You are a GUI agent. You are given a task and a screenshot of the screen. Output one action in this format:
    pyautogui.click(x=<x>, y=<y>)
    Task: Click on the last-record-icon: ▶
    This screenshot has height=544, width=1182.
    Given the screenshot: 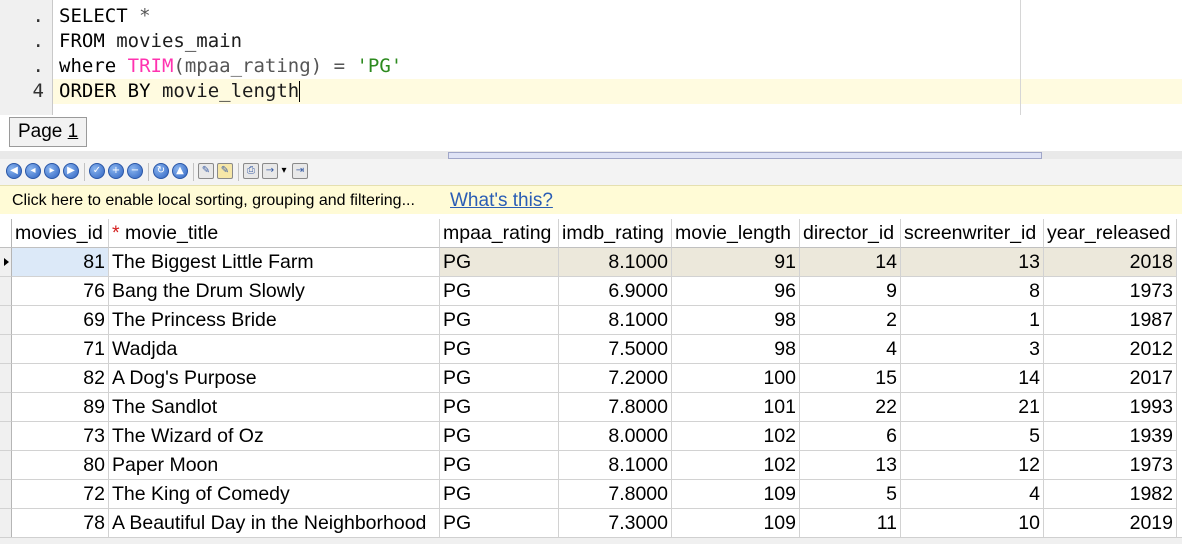 What is the action you would take?
    pyautogui.click(x=71, y=171)
    